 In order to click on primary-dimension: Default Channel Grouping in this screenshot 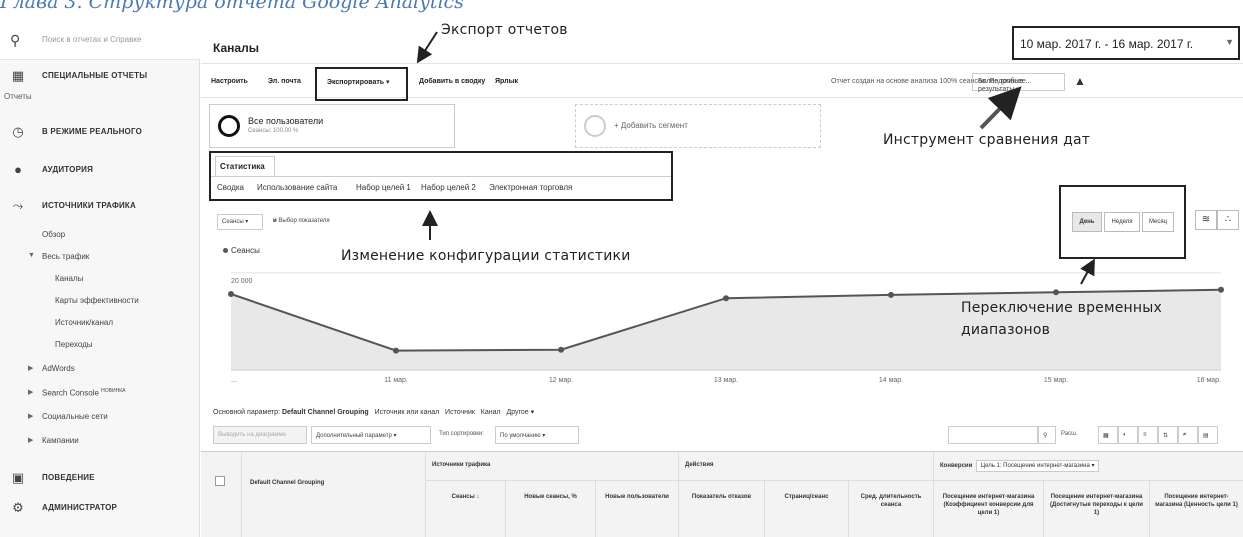, I will do `click(325, 412)`.